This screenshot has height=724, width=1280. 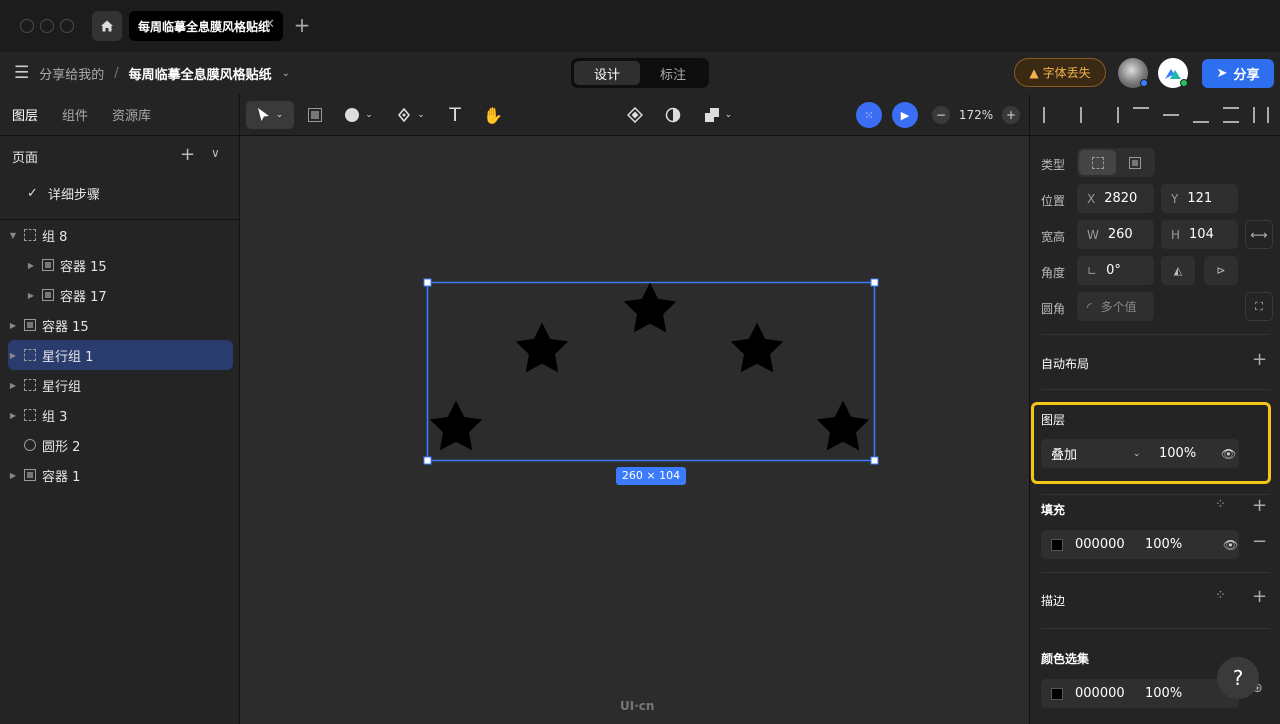 What do you see at coordinates (200, 73) in the screenshot?
I see `breadcrumb-file: 每周临摹全息膜风格贴纸` at bounding box center [200, 73].